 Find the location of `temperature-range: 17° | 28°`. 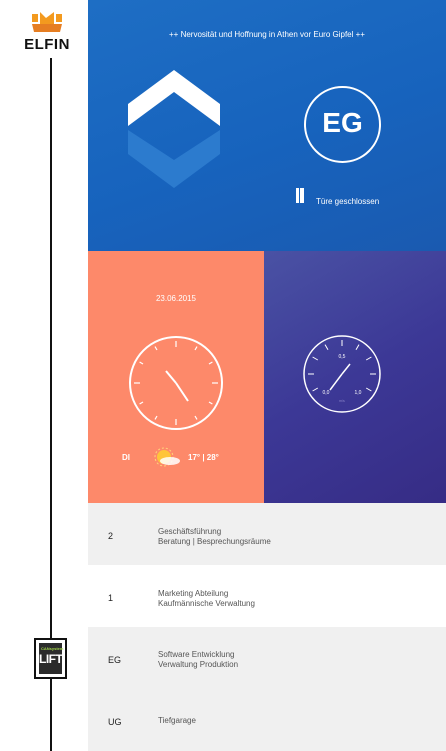

temperature-range: 17° | 28° is located at coordinates (203, 457).